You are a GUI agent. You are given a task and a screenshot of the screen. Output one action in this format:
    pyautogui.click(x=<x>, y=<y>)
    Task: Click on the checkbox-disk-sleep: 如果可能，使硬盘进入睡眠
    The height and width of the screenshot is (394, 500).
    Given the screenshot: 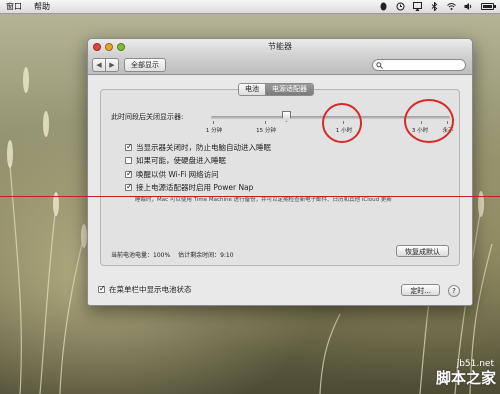 What is the action you would take?
    pyautogui.click(x=175, y=160)
    